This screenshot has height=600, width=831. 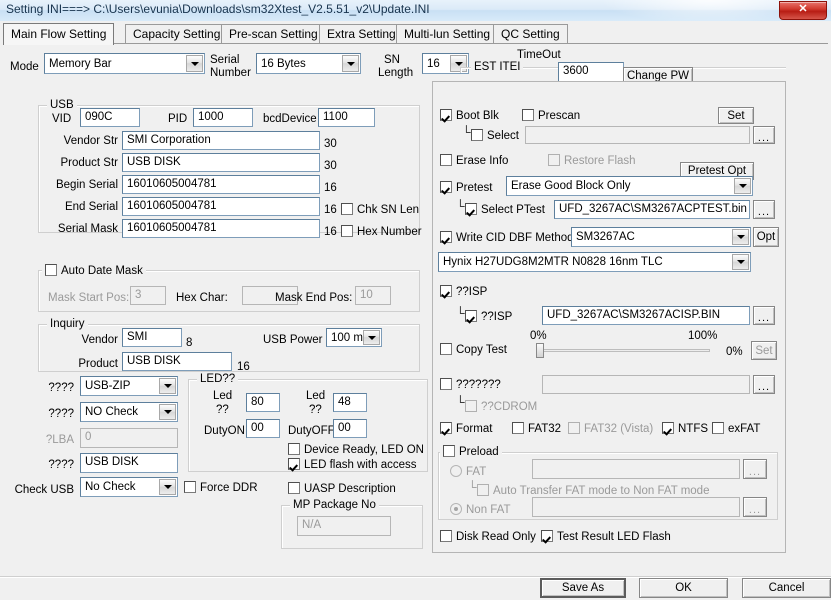 I want to click on mp-package-no-input: N/A, so click(x=344, y=526).